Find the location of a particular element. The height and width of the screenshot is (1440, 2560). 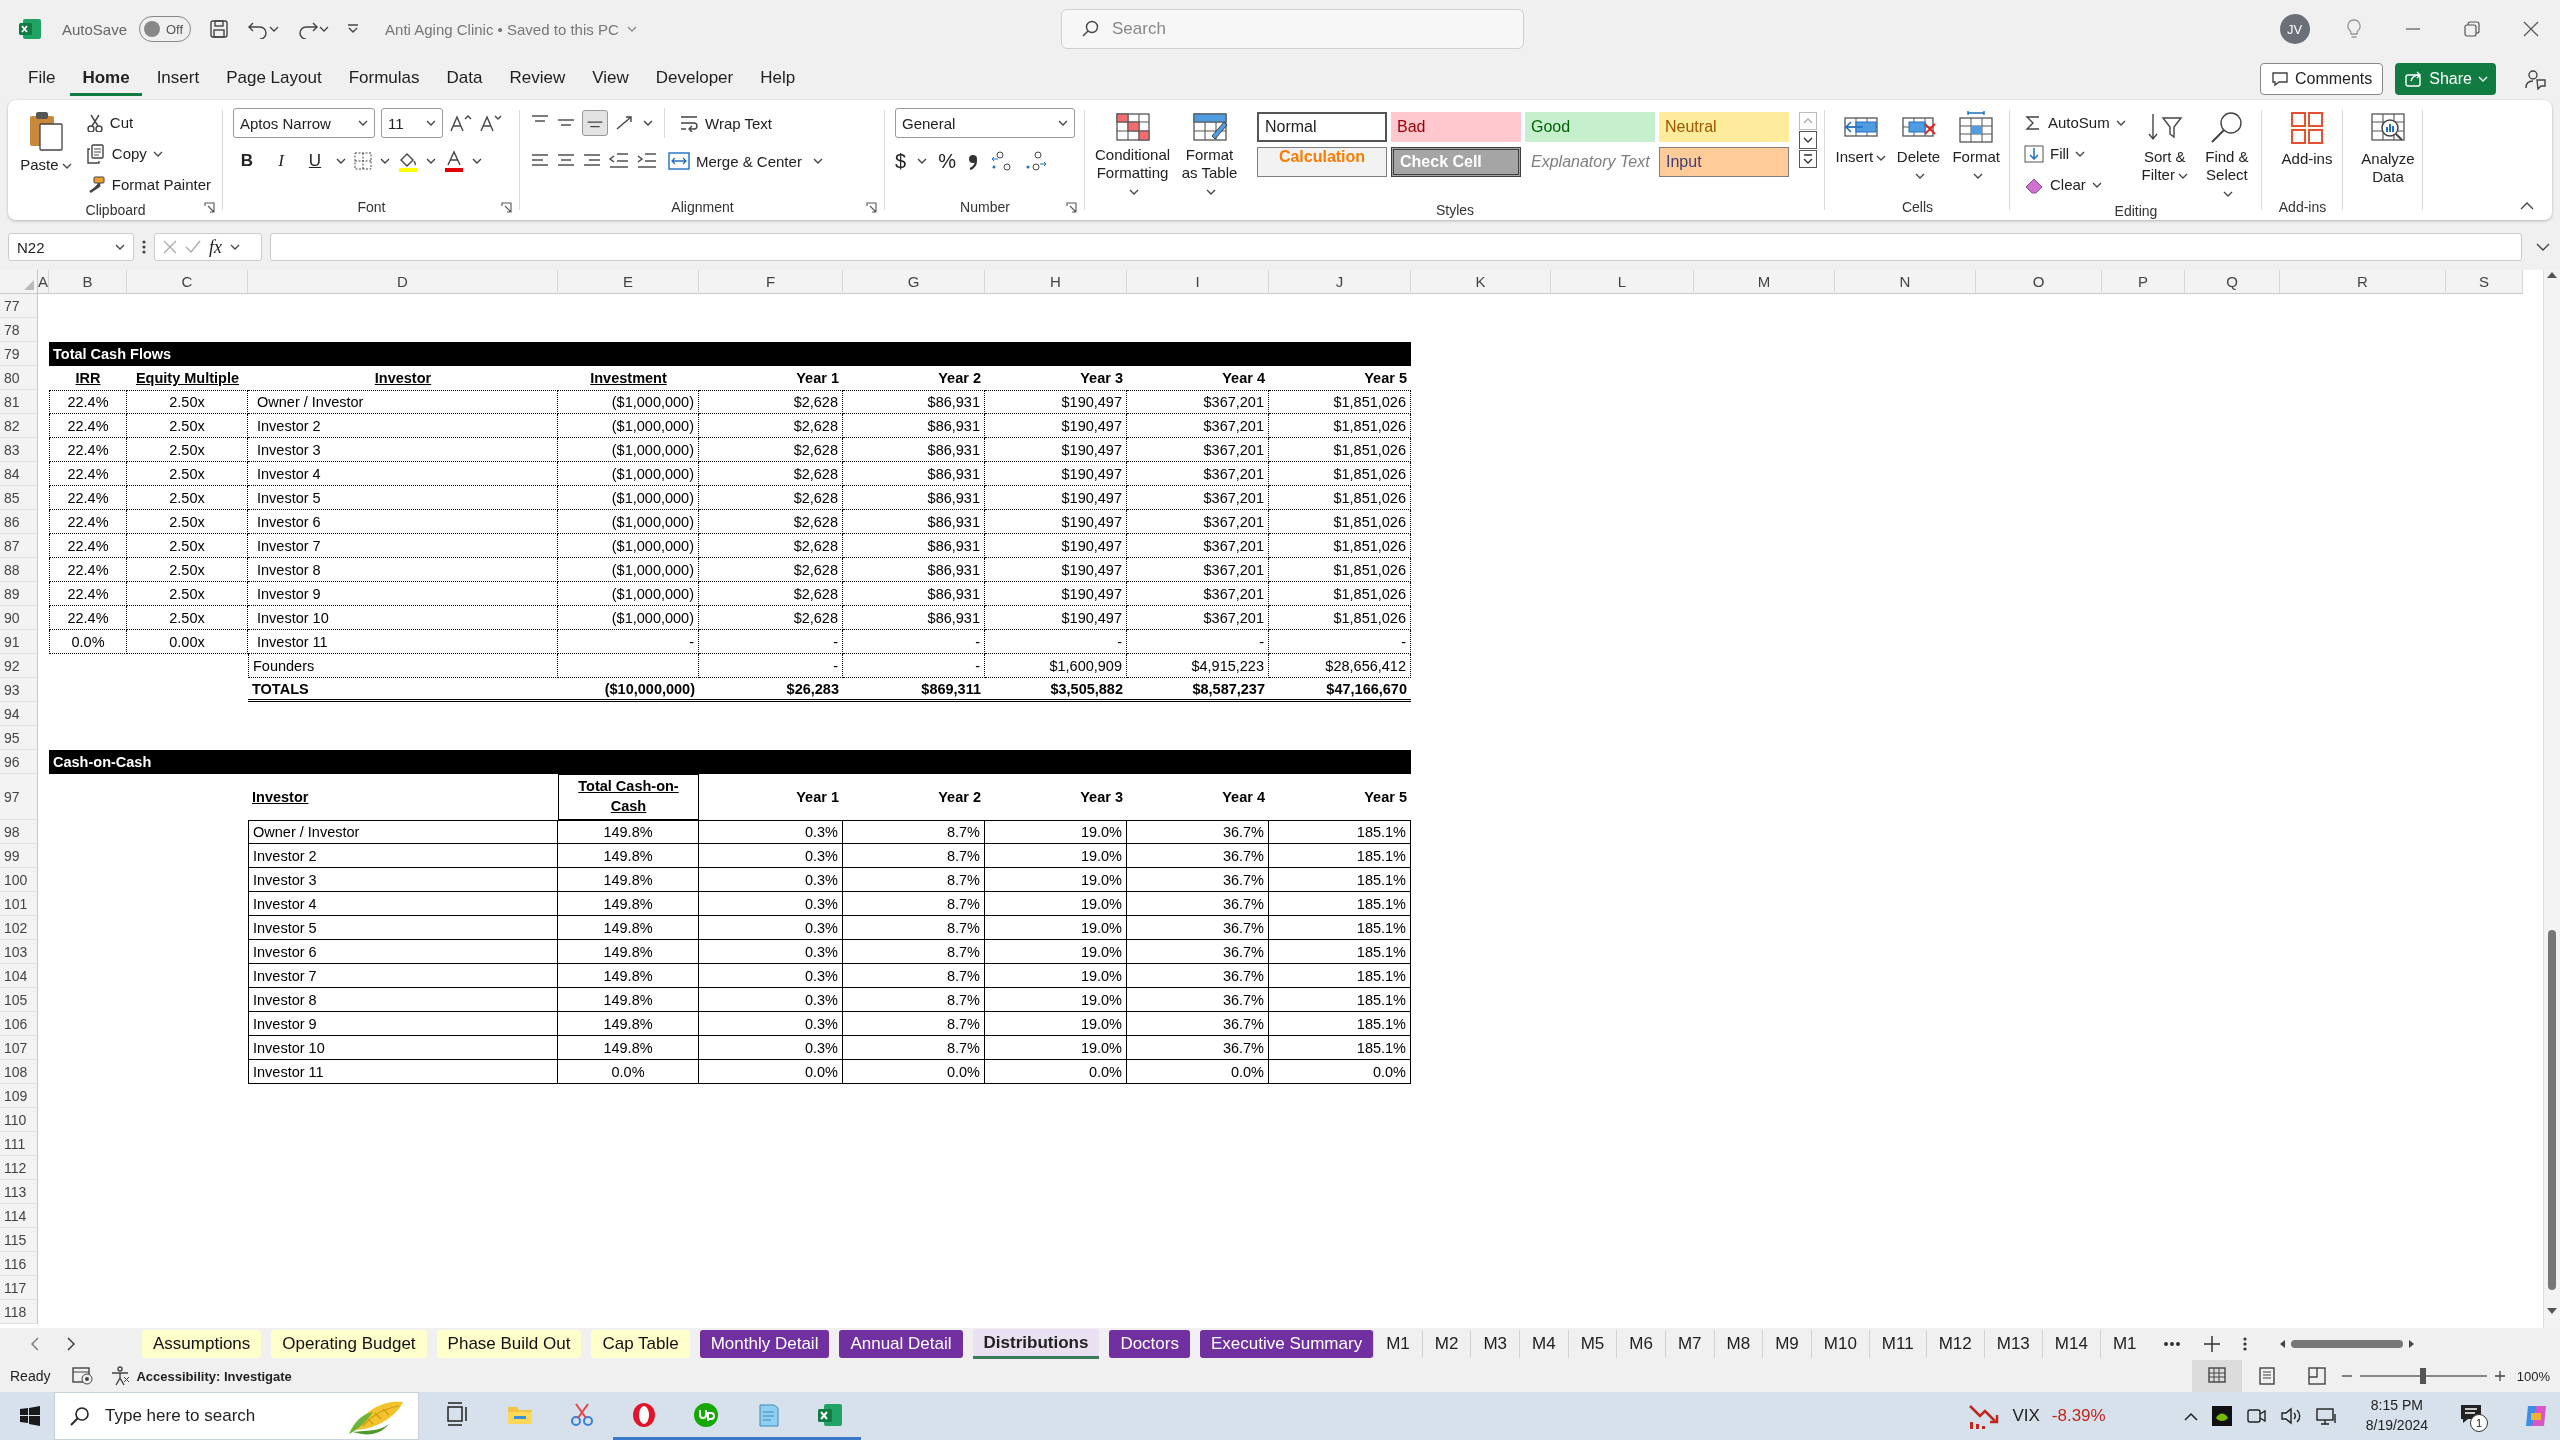

row-header: 113 is located at coordinates (19, 1192).